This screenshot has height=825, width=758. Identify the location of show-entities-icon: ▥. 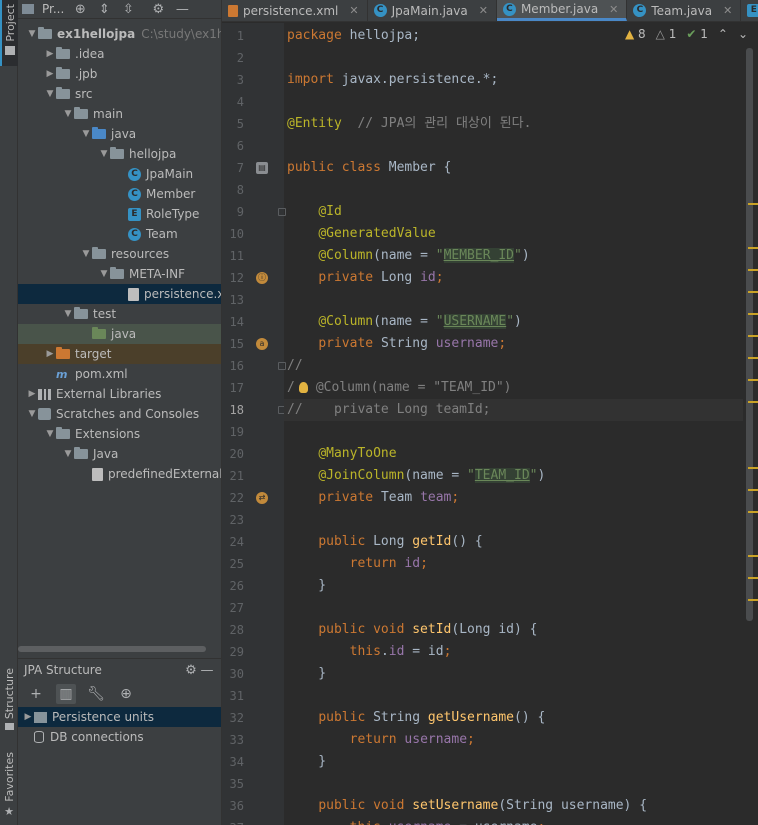
(66, 694).